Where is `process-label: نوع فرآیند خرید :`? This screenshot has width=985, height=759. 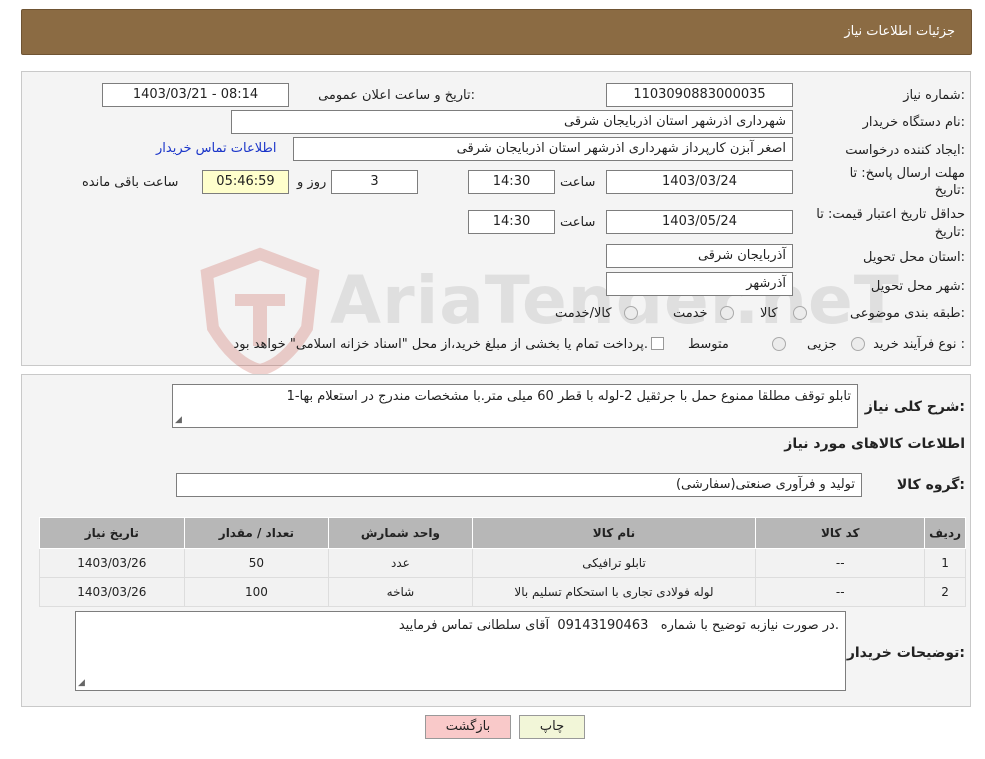 process-label: نوع فرآیند خرید : is located at coordinates (919, 344).